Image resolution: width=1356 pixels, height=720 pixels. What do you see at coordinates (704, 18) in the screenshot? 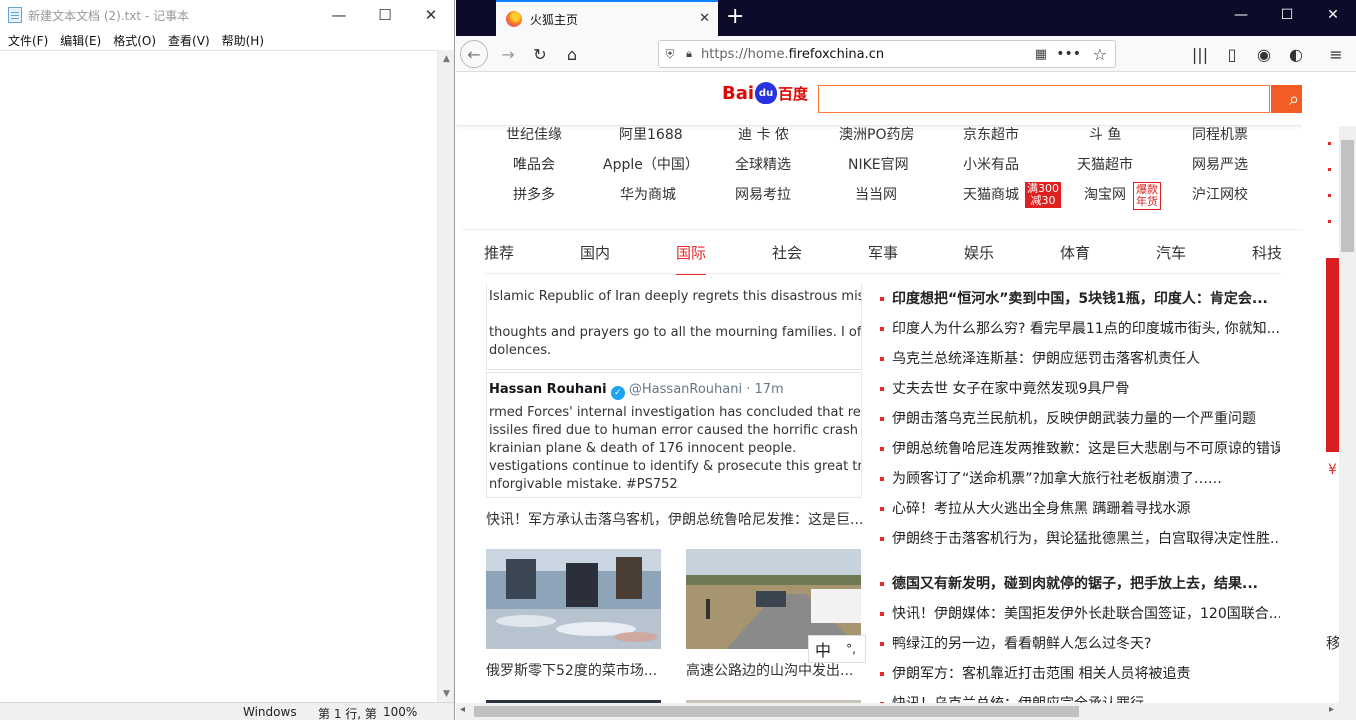
I see `tab-close-icon: ✕` at bounding box center [704, 18].